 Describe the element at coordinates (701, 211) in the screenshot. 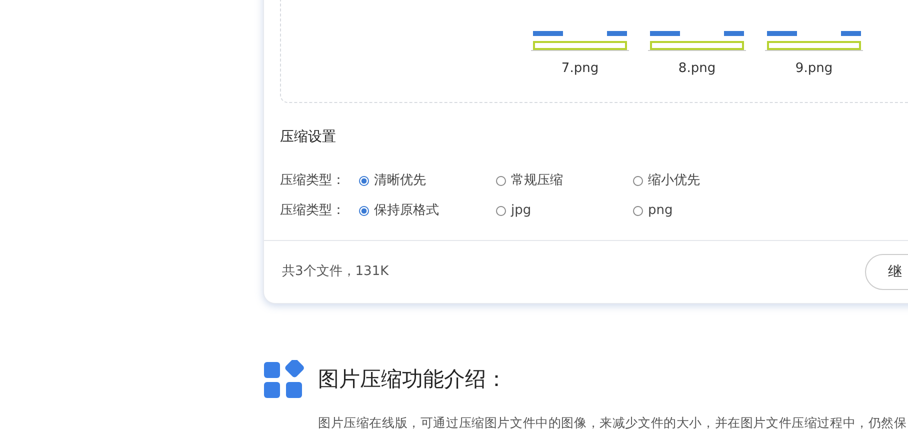

I see `radio-option: png` at that location.